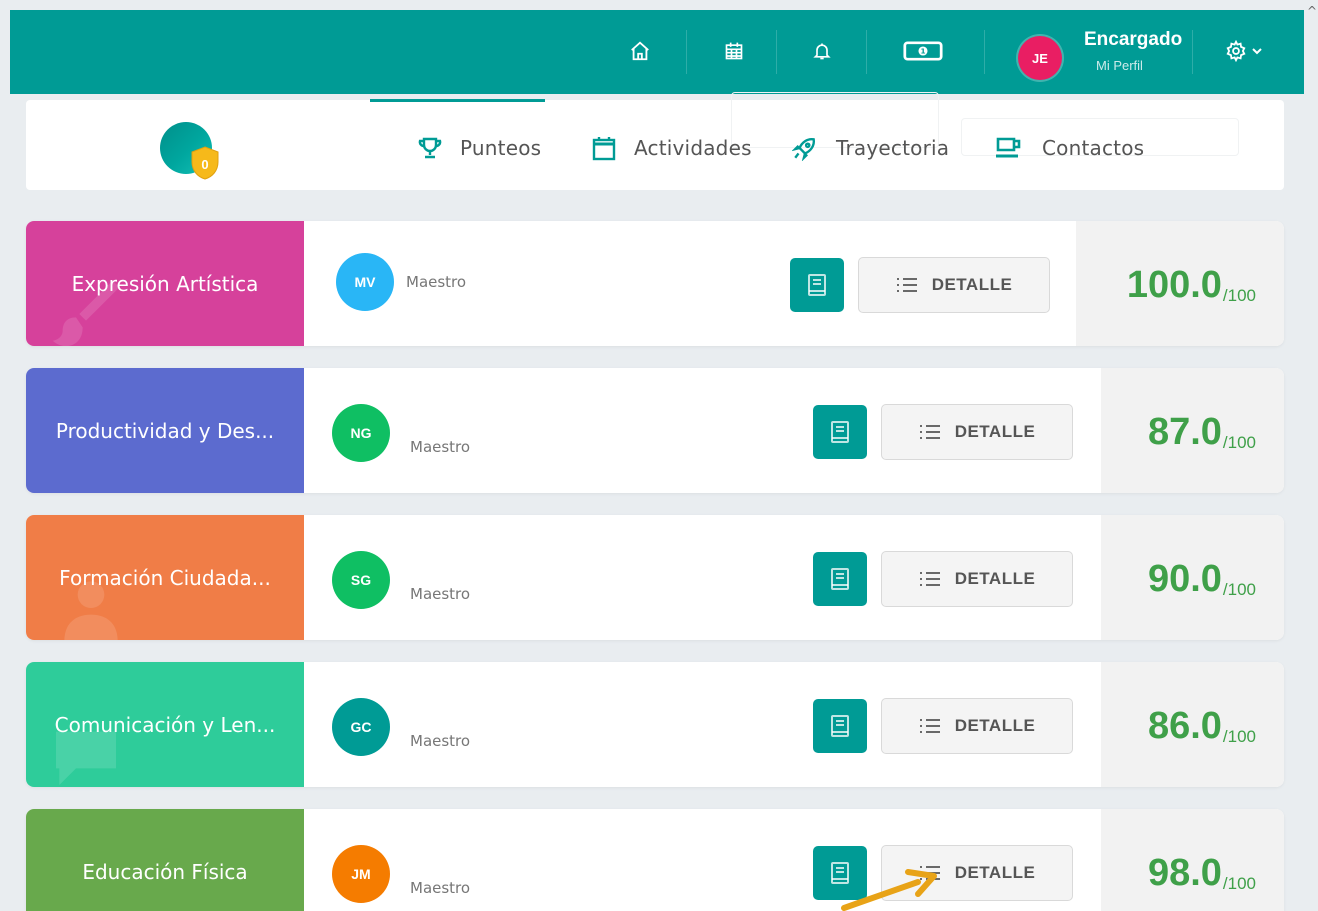  I want to click on course-name-panel: Expresión Artística, so click(165, 283).